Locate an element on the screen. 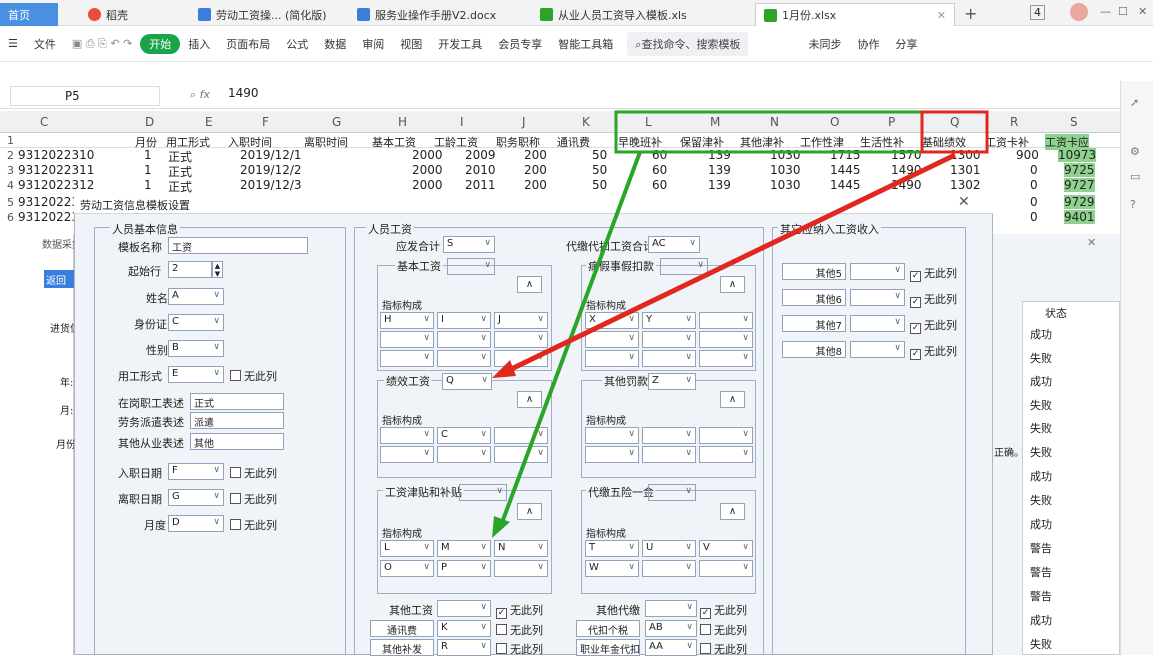  red-arrow-head is located at coordinates (504, 369).